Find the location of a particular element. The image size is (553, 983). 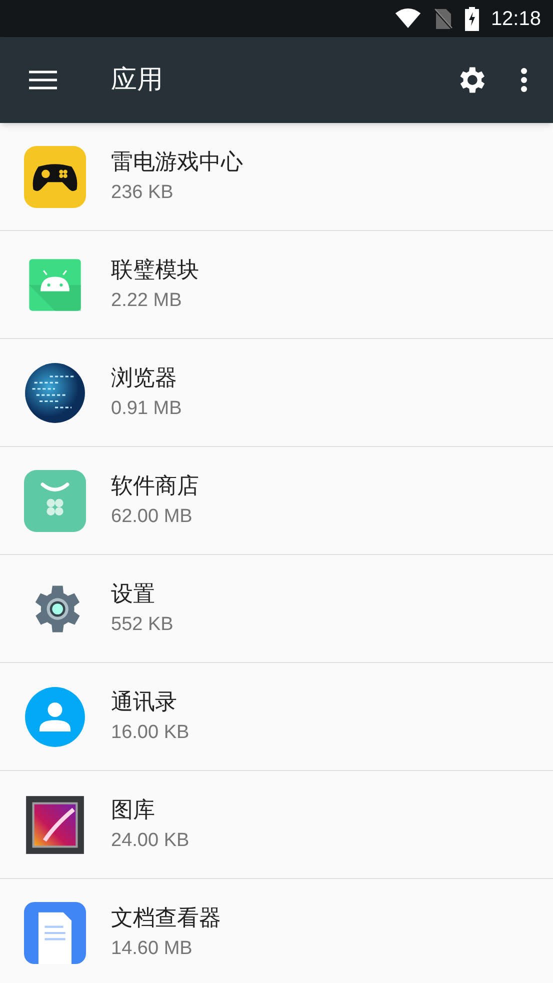

app-size: 62.00 MB is located at coordinates (152, 516).